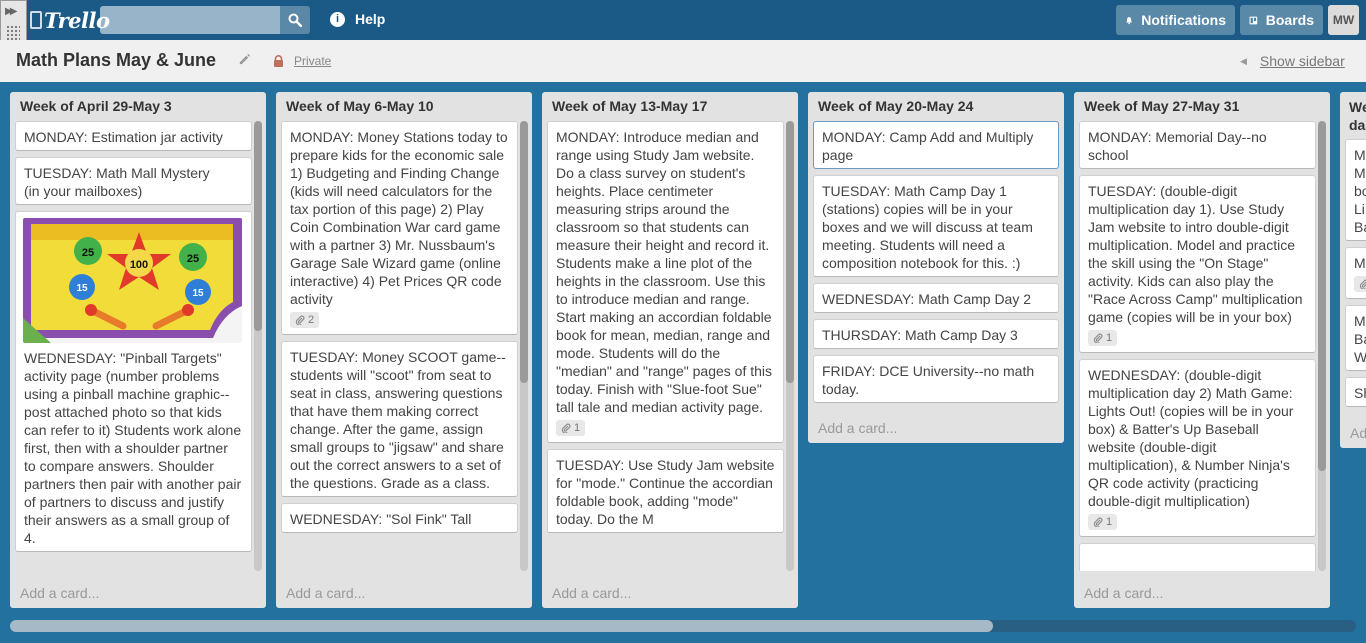 Image resolution: width=1366 pixels, height=643 pixels. Describe the element at coordinates (1129, 20) in the screenshot. I see `bell-icon` at that location.